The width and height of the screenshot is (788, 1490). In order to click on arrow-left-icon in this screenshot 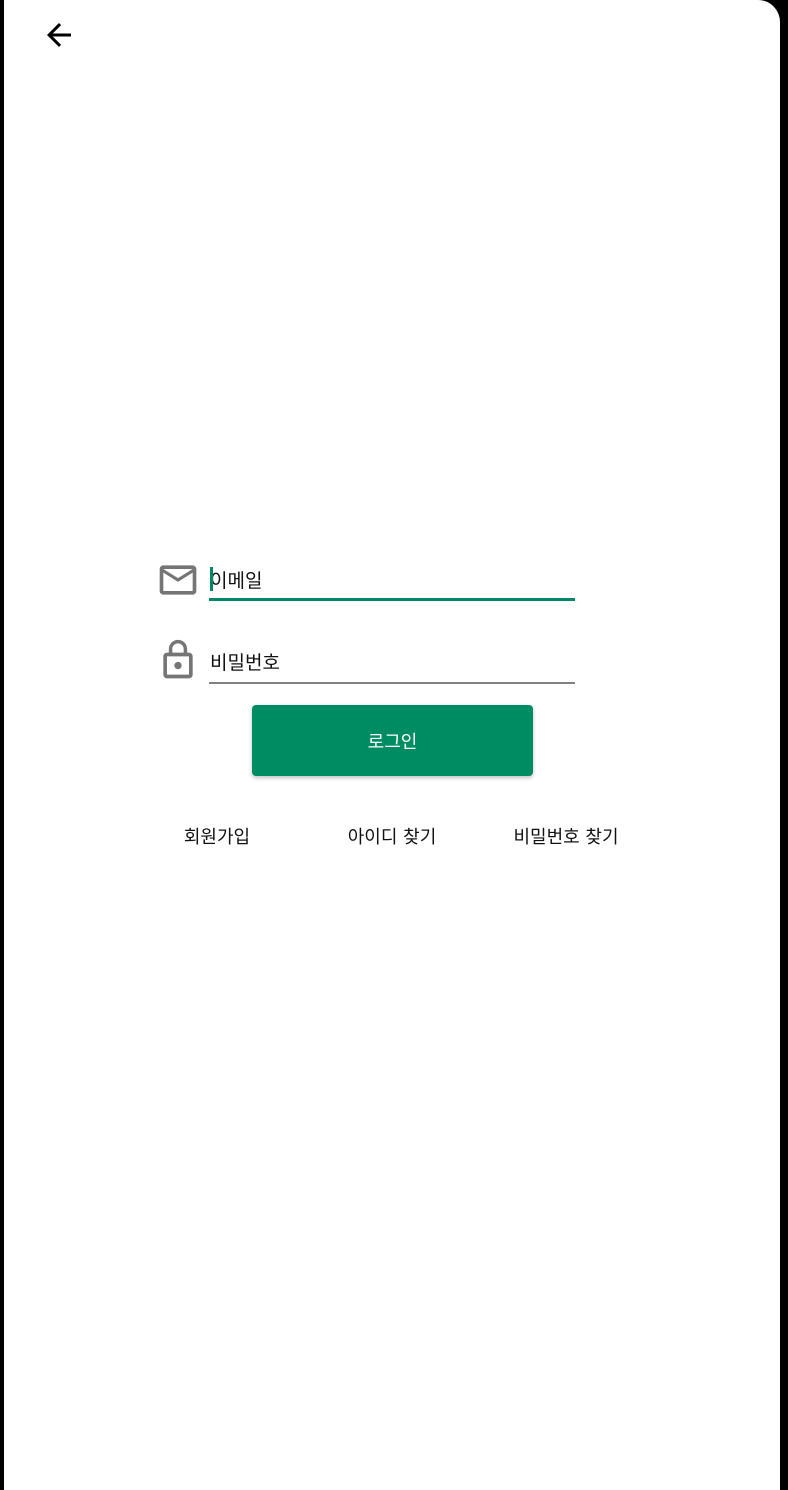, I will do `click(59, 35)`.